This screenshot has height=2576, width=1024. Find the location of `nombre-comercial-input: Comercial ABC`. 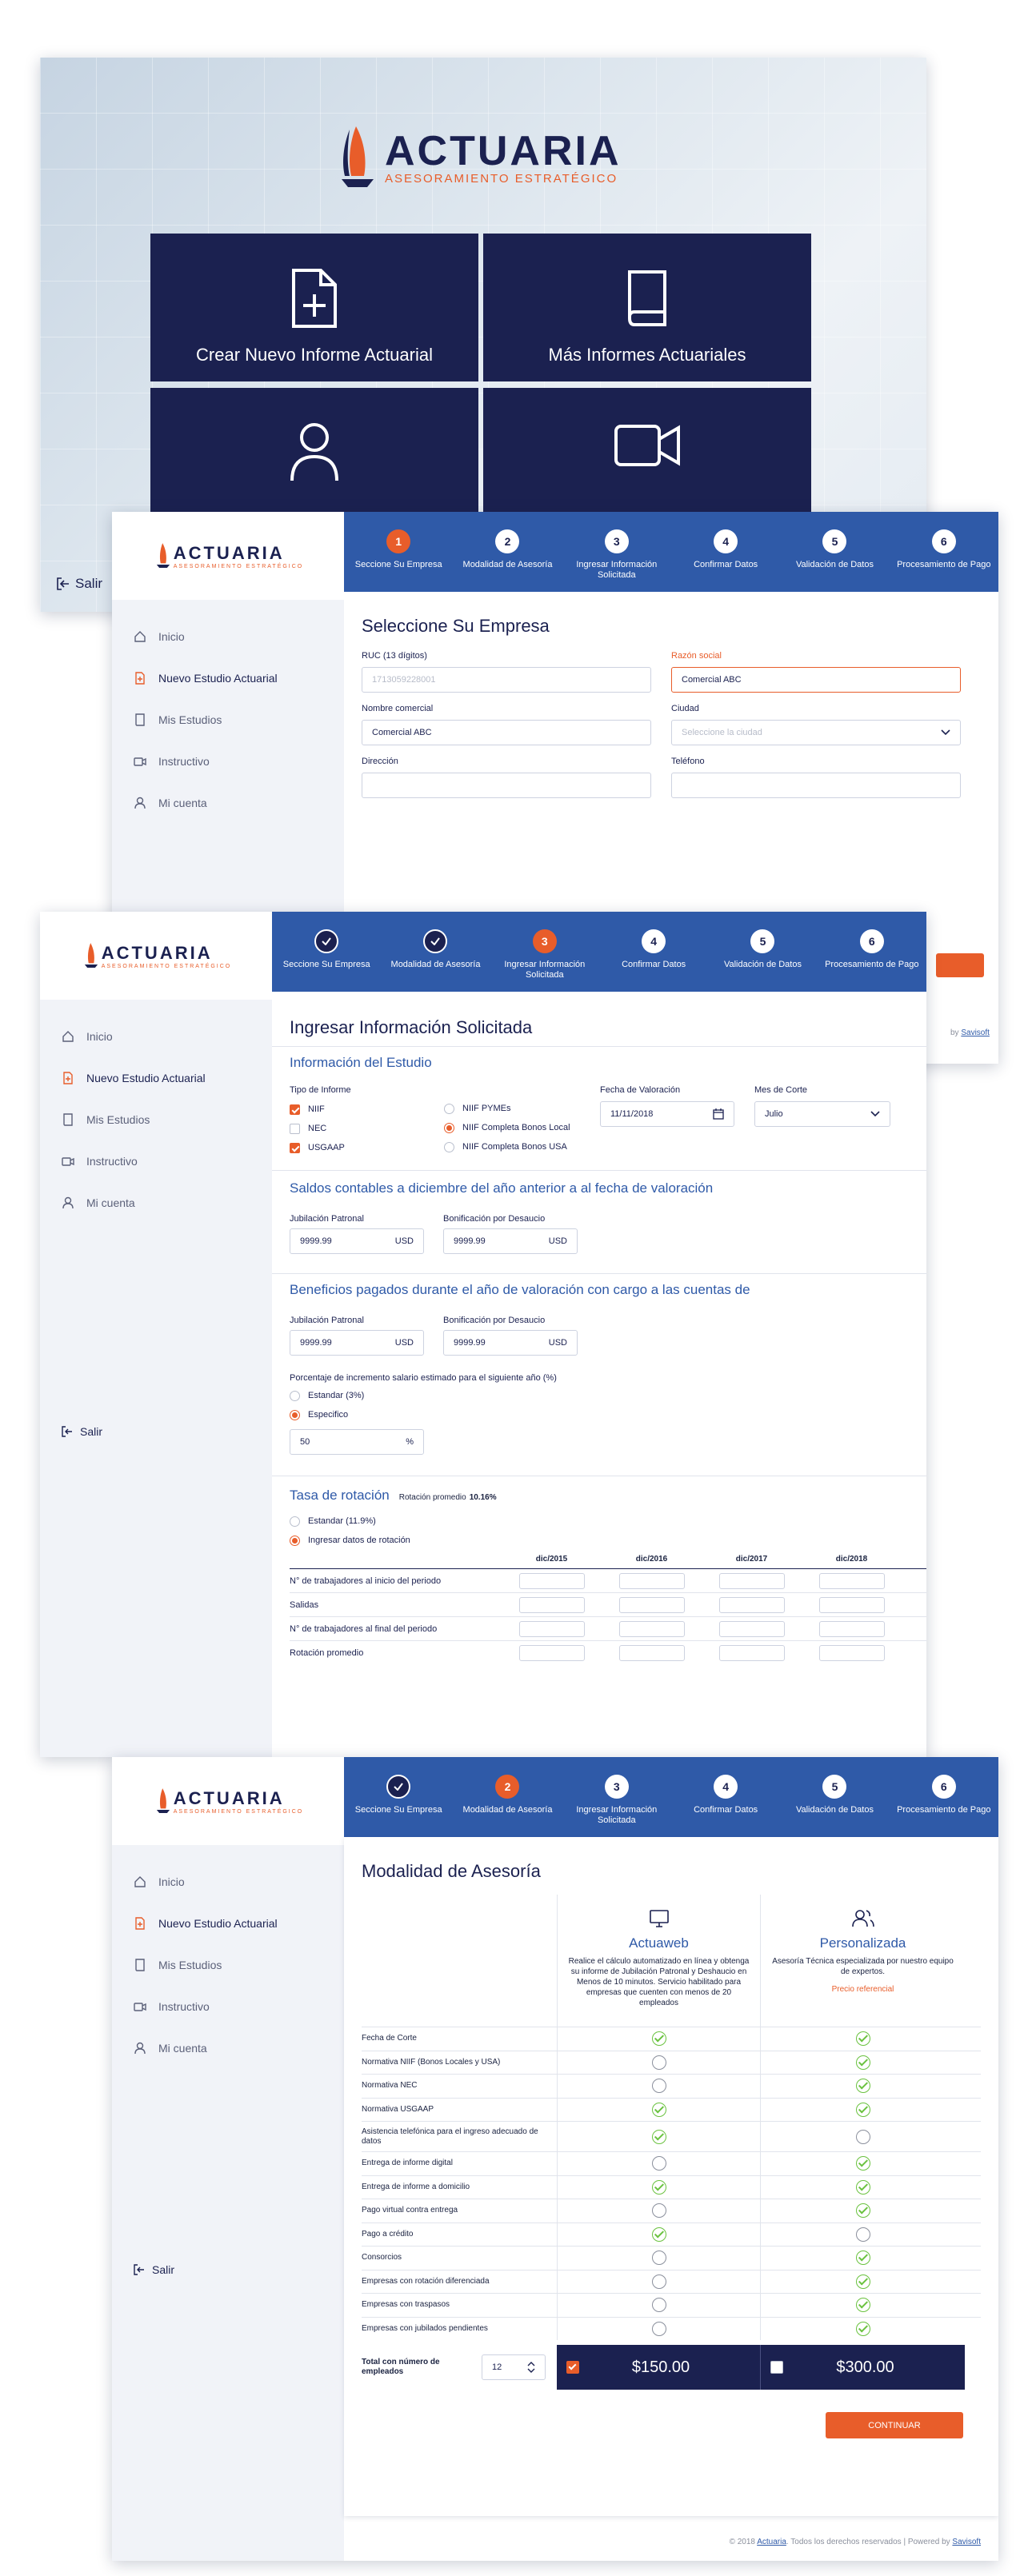

nombre-comercial-input: Comercial ABC is located at coordinates (506, 733).